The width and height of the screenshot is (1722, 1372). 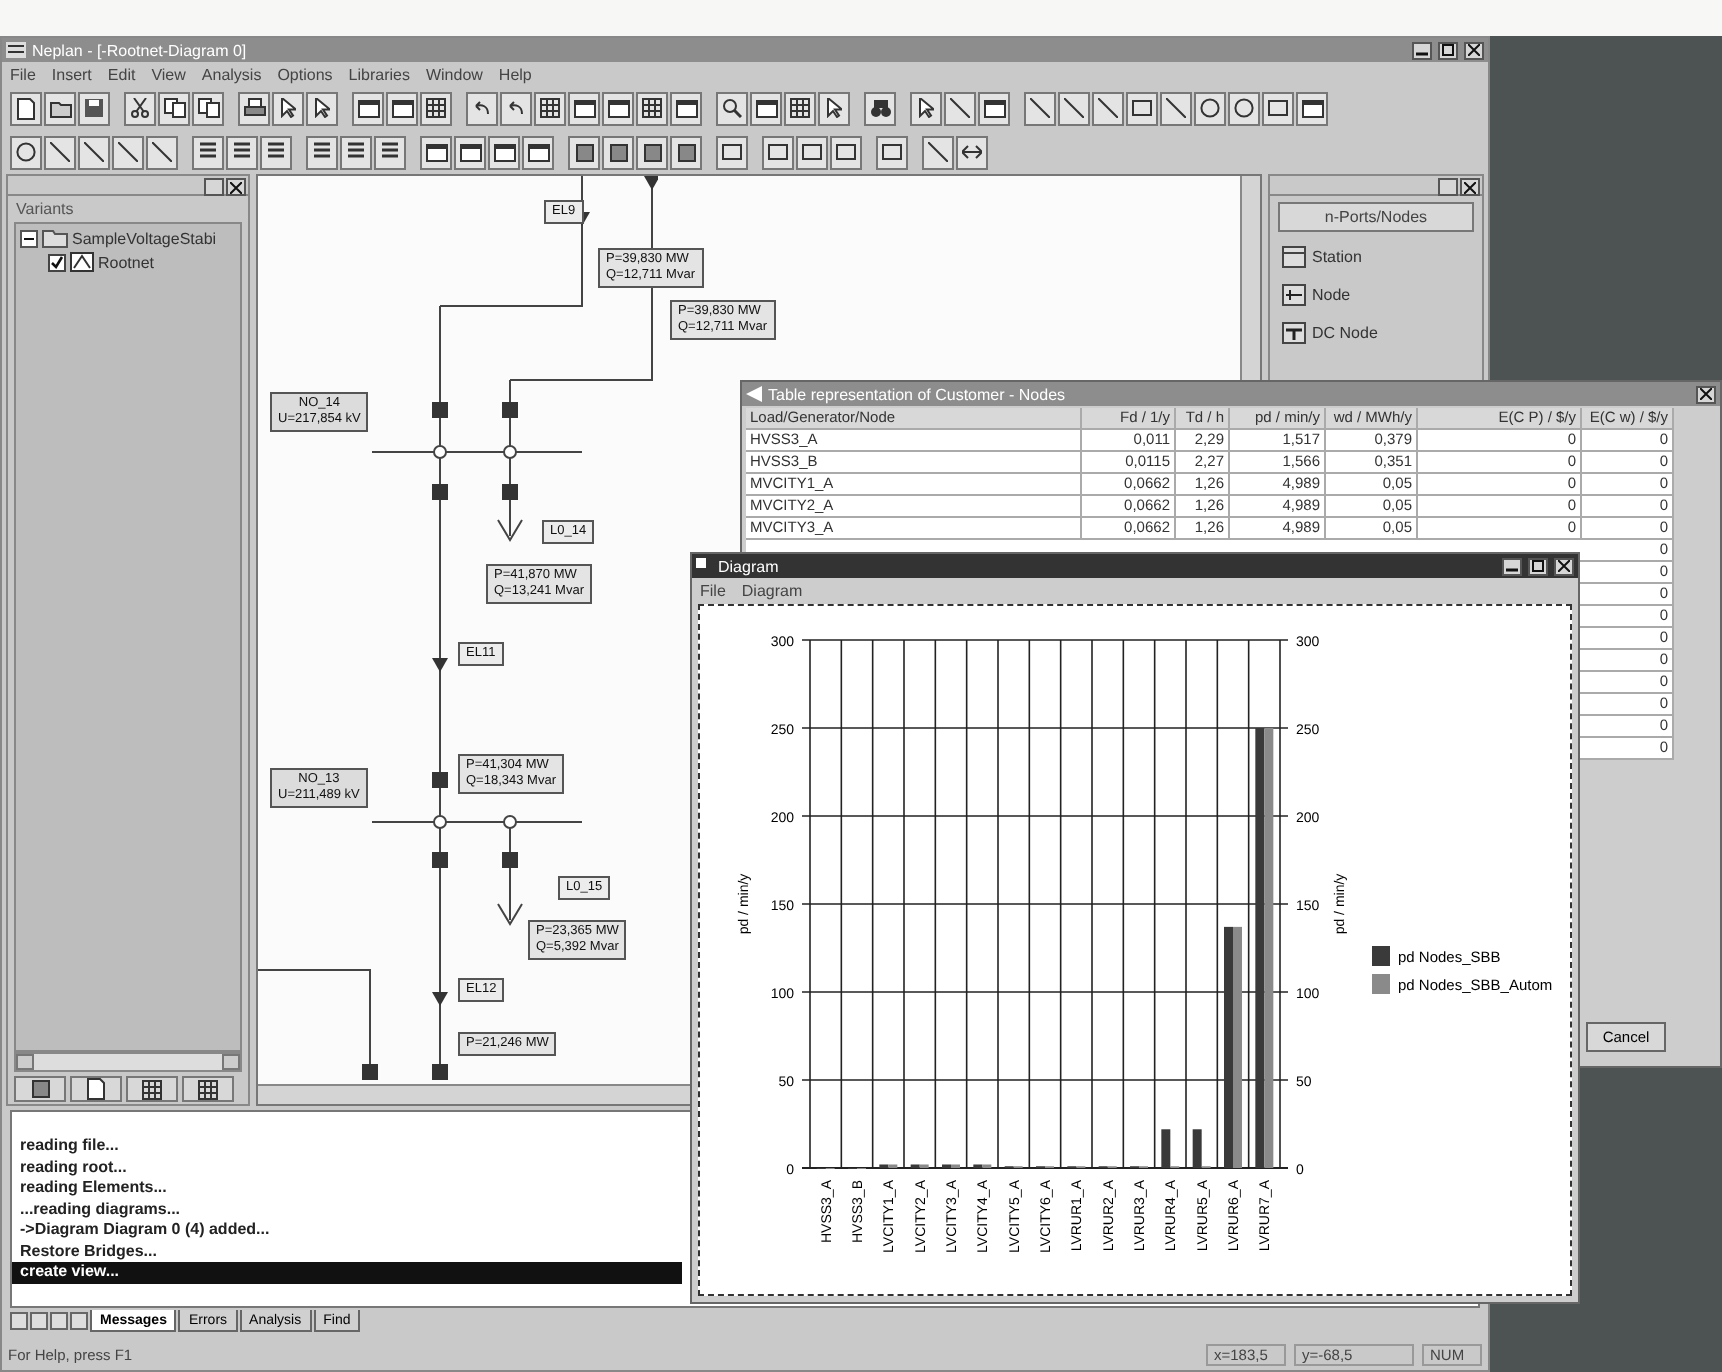 I want to click on menu-item: Help, so click(x=515, y=74).